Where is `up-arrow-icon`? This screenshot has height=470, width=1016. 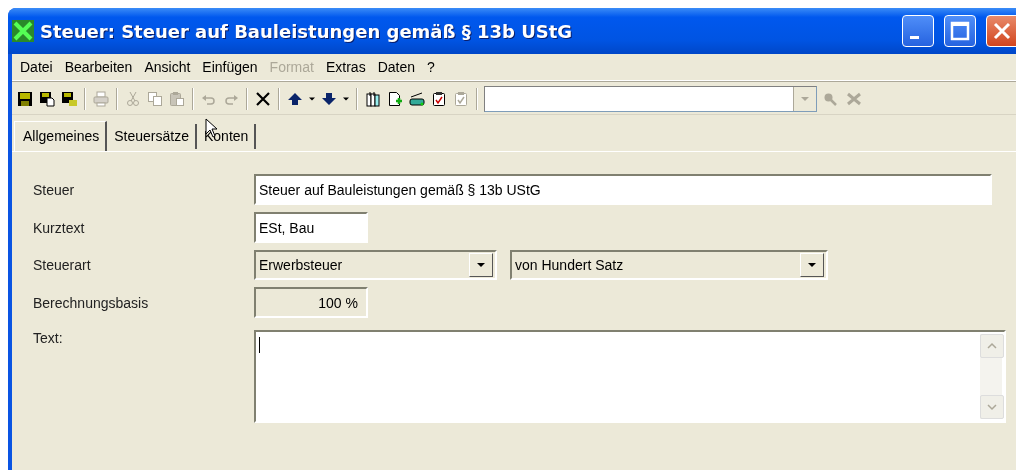 up-arrow-icon is located at coordinates (295, 99).